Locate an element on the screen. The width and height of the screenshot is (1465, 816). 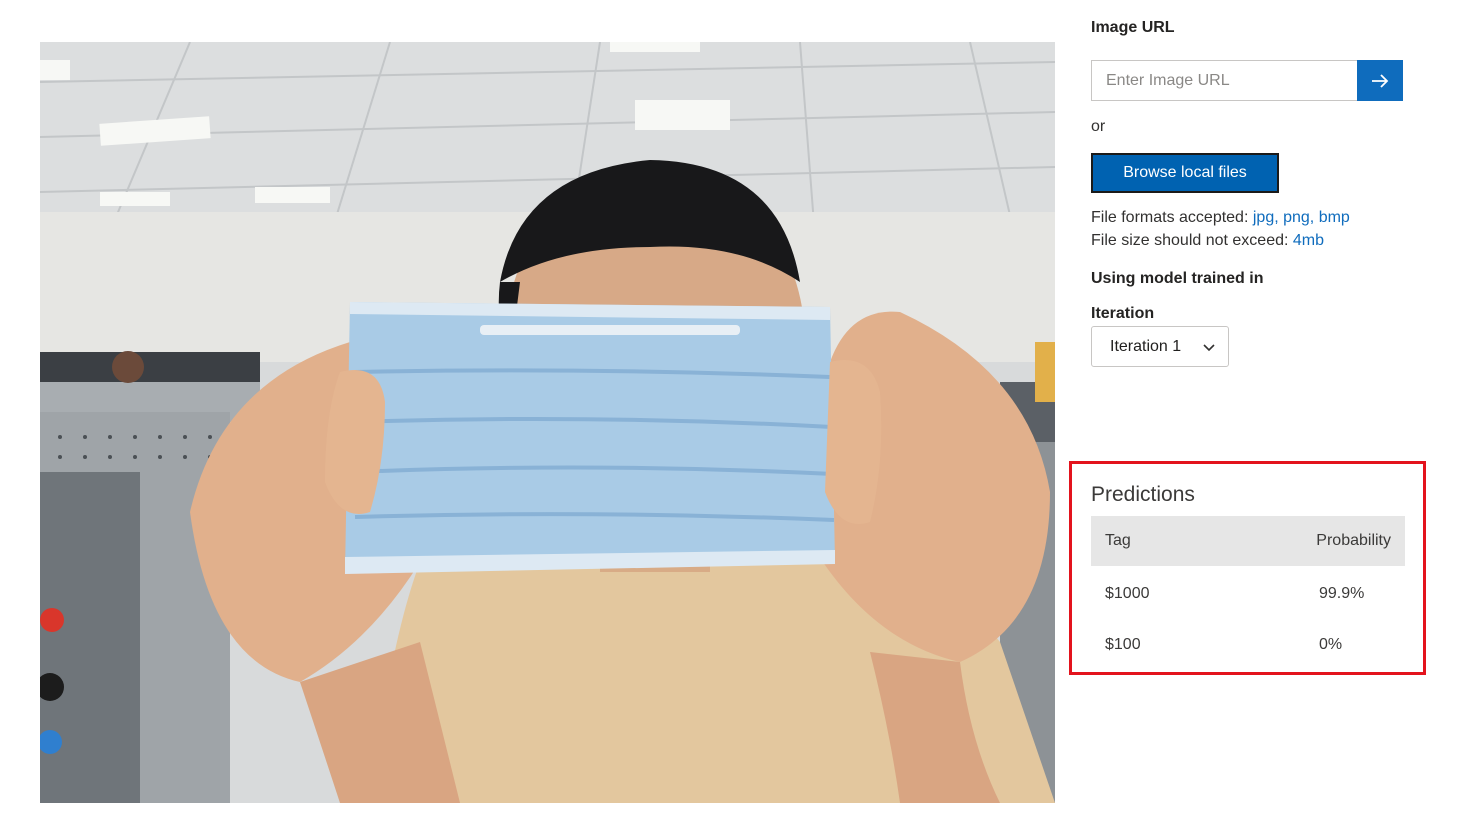
table-row: $100 0% is located at coordinates (1248, 645).